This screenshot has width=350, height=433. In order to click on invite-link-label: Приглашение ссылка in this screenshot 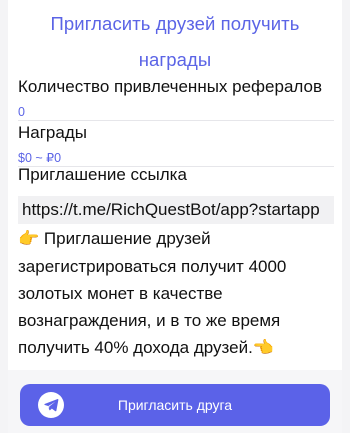, I will do `click(102, 174)`.